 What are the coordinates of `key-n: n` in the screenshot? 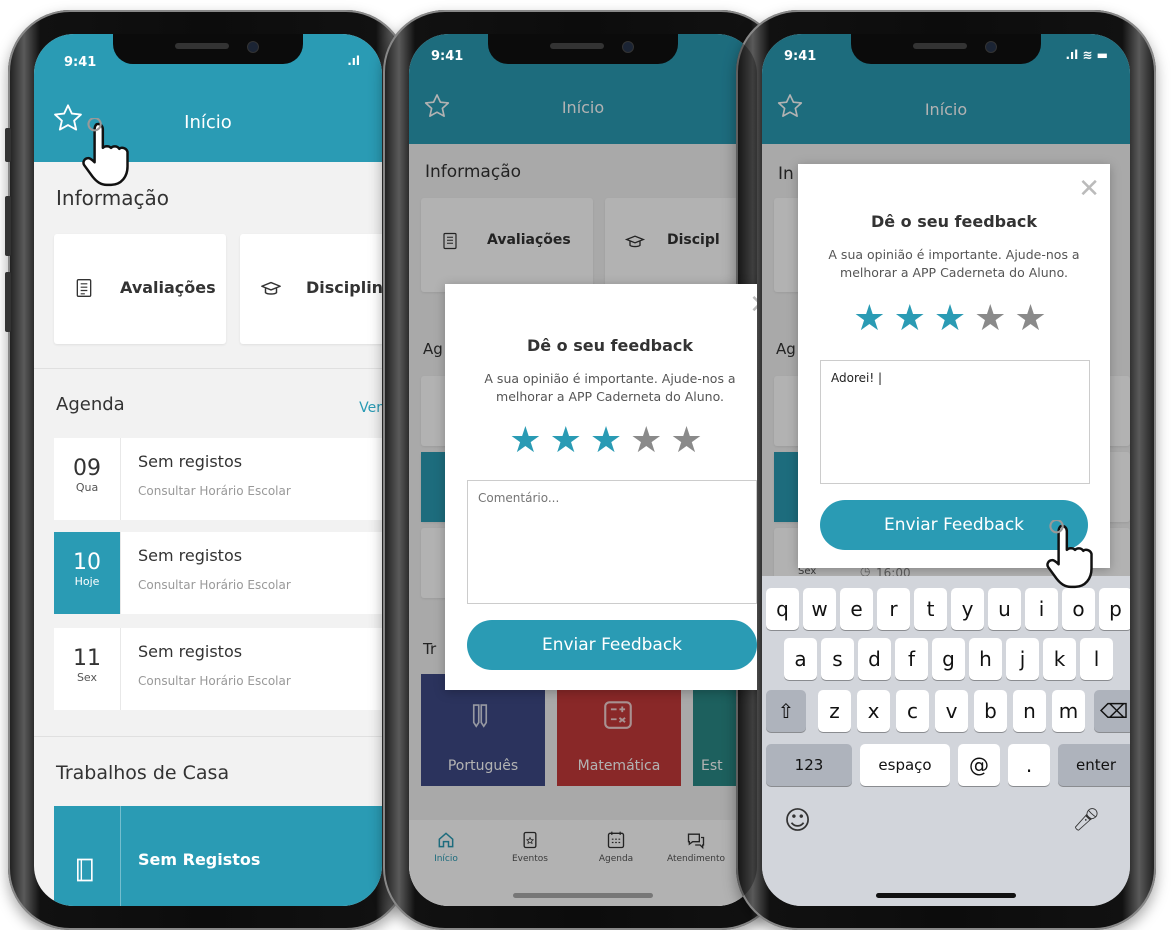 It's located at (1029, 711).